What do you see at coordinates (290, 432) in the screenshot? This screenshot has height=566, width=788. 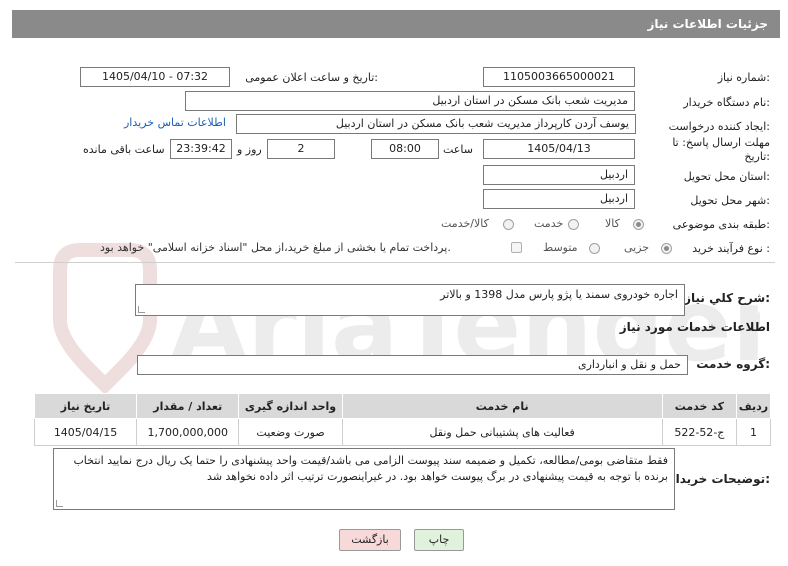 I see `cell-unit: صورت وضعیت` at bounding box center [290, 432].